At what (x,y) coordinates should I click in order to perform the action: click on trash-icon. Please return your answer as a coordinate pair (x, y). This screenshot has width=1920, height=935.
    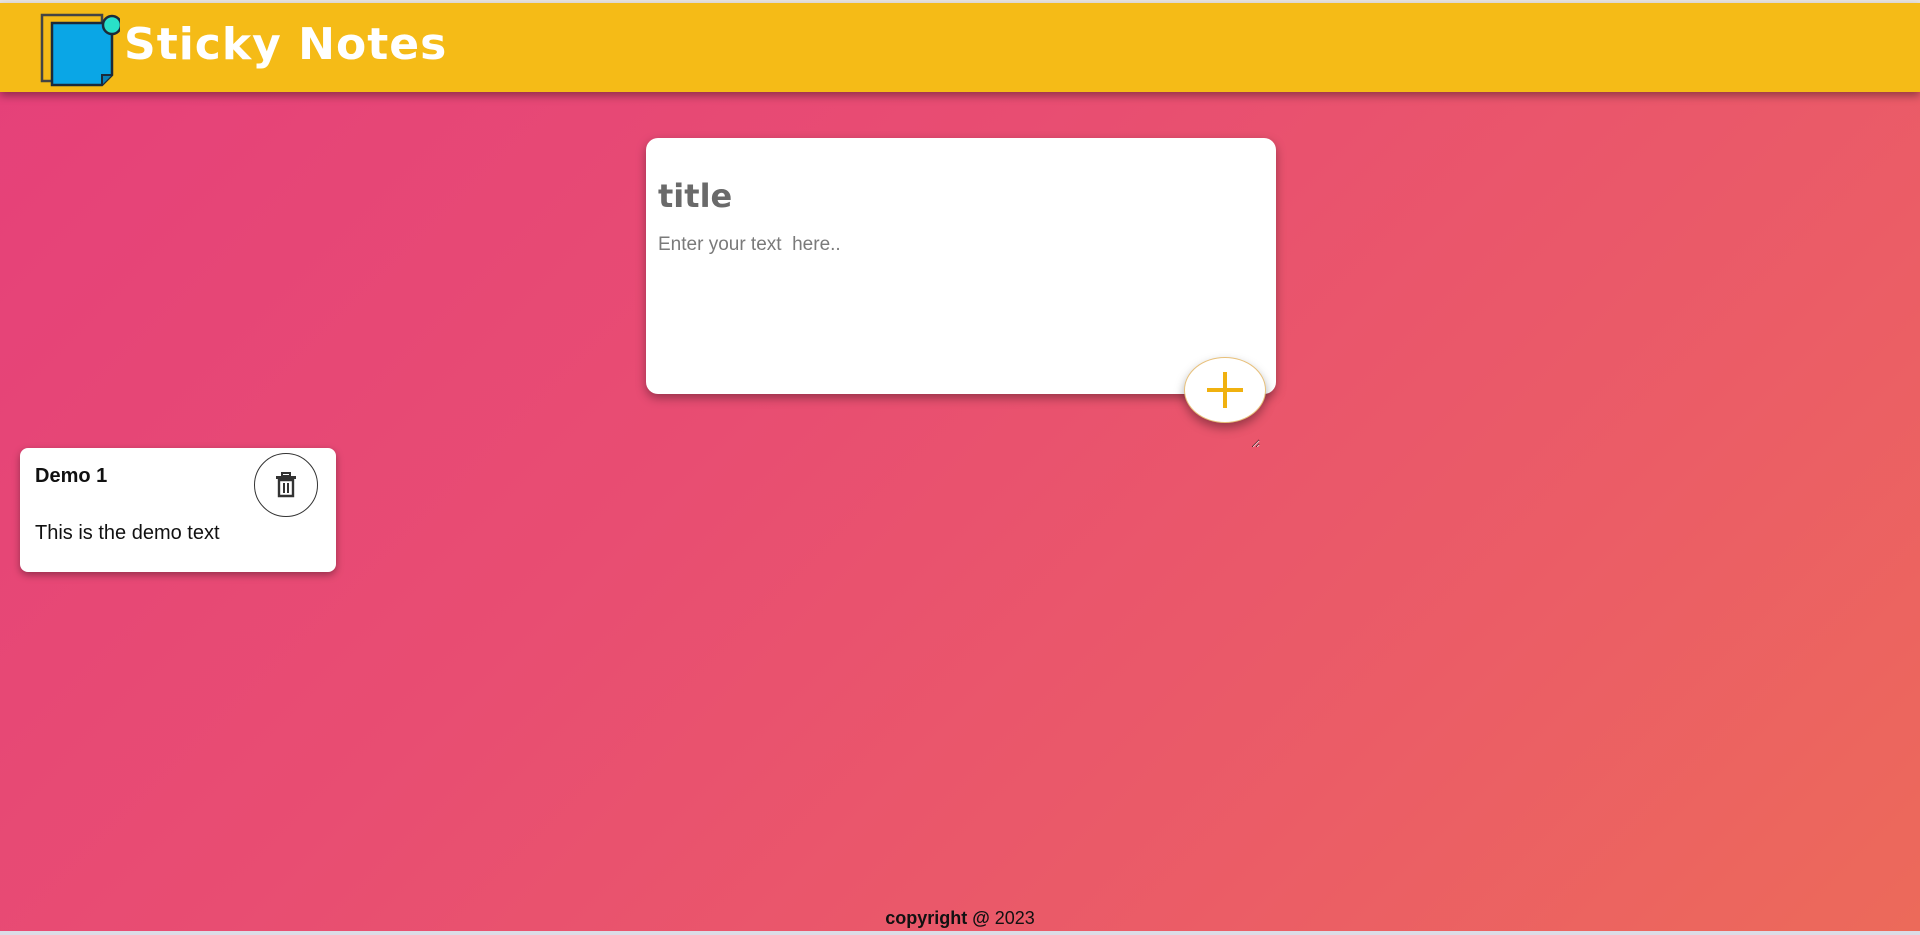
    Looking at the image, I should click on (286, 485).